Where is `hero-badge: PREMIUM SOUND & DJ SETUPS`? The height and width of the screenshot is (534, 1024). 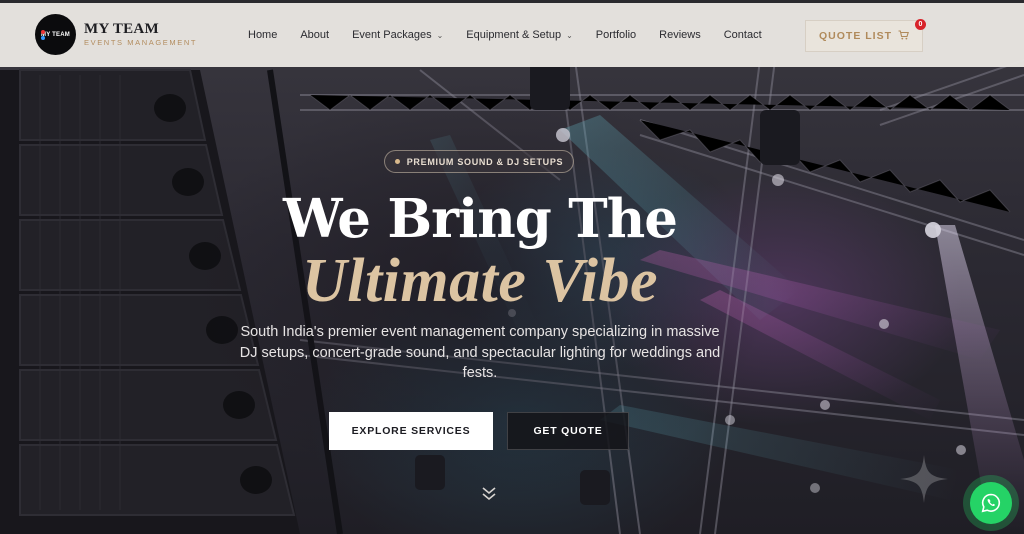
hero-badge: PREMIUM SOUND & DJ SETUPS is located at coordinates (479, 161).